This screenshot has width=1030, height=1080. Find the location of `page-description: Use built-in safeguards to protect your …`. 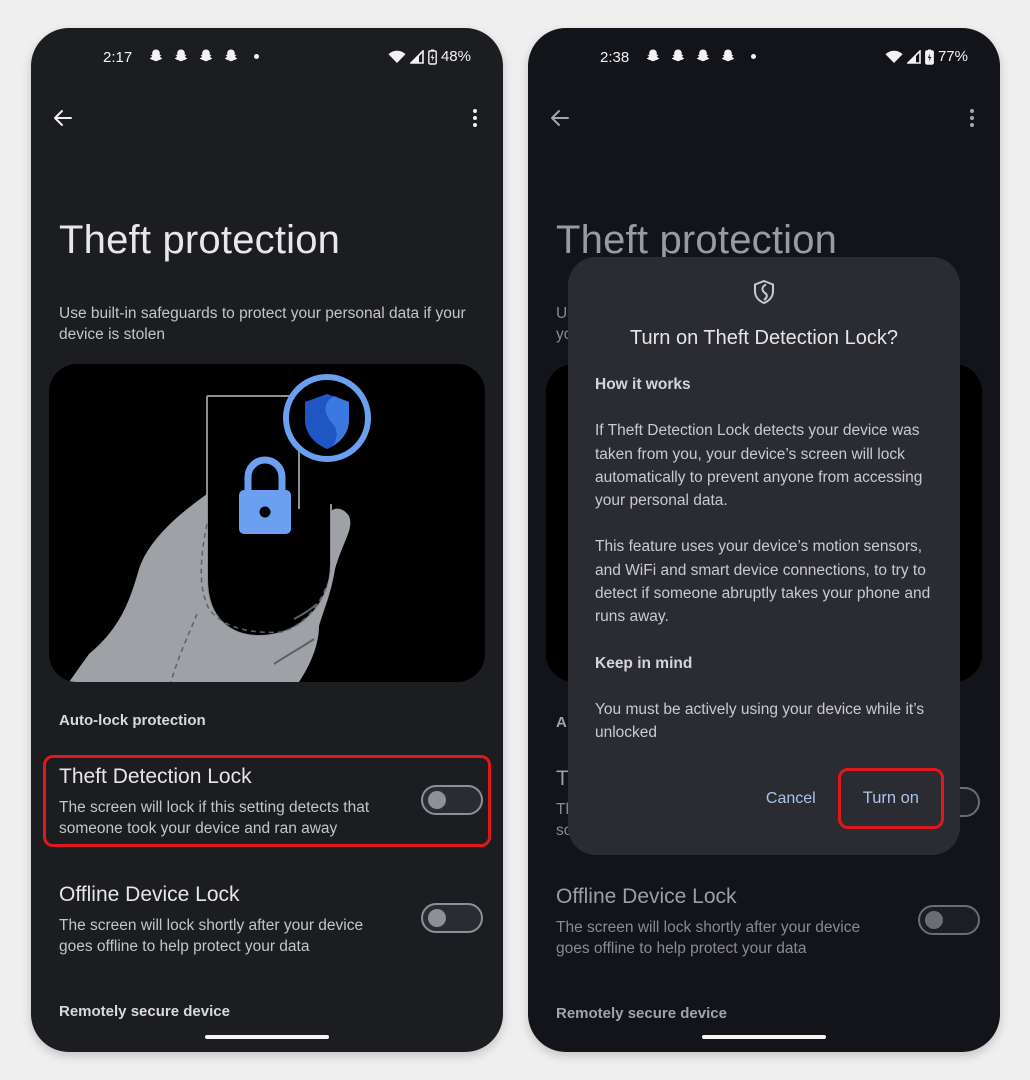

page-description: Use built-in safeguards to protect your … is located at coordinates (262, 324).